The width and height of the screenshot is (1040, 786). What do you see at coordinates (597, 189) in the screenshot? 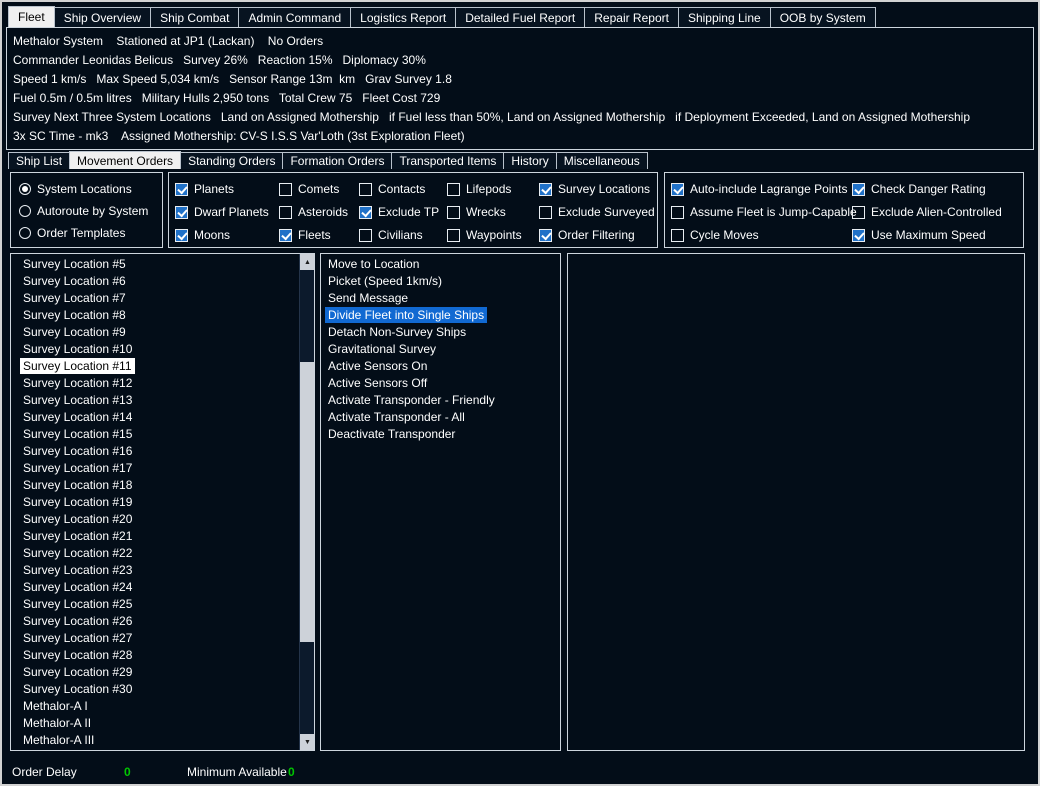
I see `checkbox-survey-locations: Survey Locations` at bounding box center [597, 189].